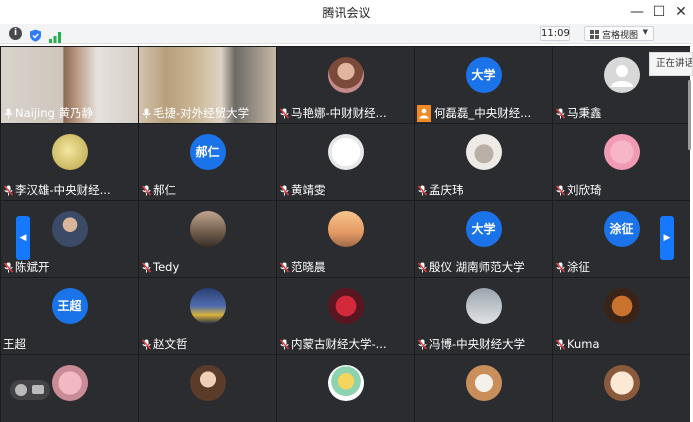 The height and width of the screenshot is (422, 693). What do you see at coordinates (49, 113) in the screenshot?
I see `participant-name-tag: Naijing 黄乃静` at bounding box center [49, 113].